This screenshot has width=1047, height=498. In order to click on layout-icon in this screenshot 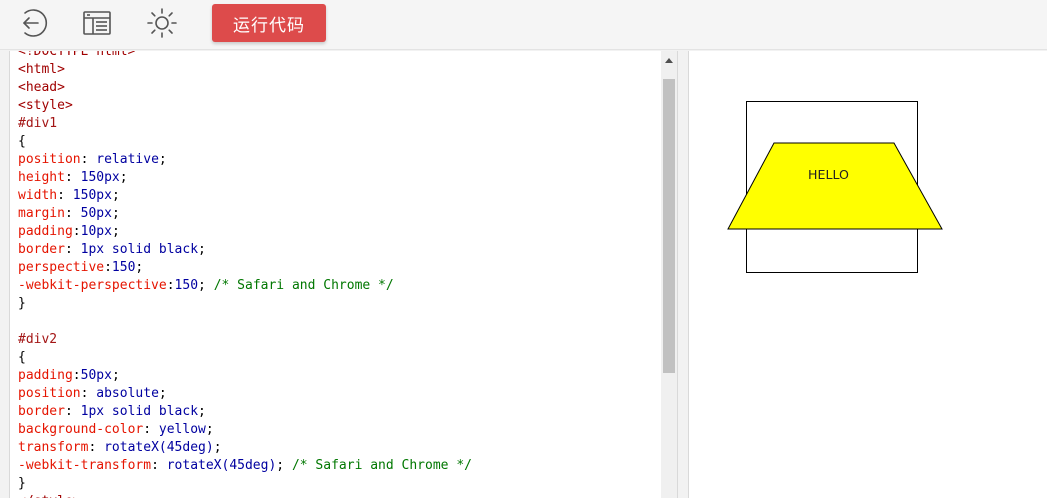, I will do `click(97, 23)`.